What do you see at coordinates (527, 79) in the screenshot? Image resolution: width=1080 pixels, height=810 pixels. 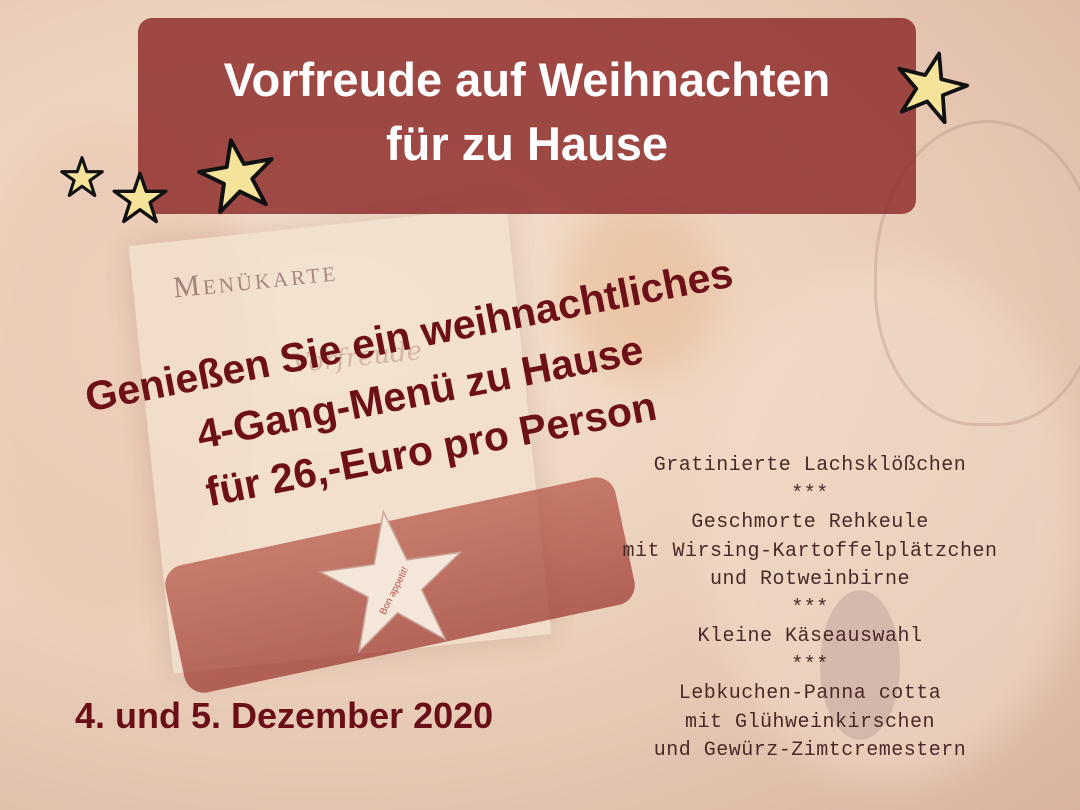 I see `title-line-1: Vorfreude auf Weihnachten` at bounding box center [527, 79].